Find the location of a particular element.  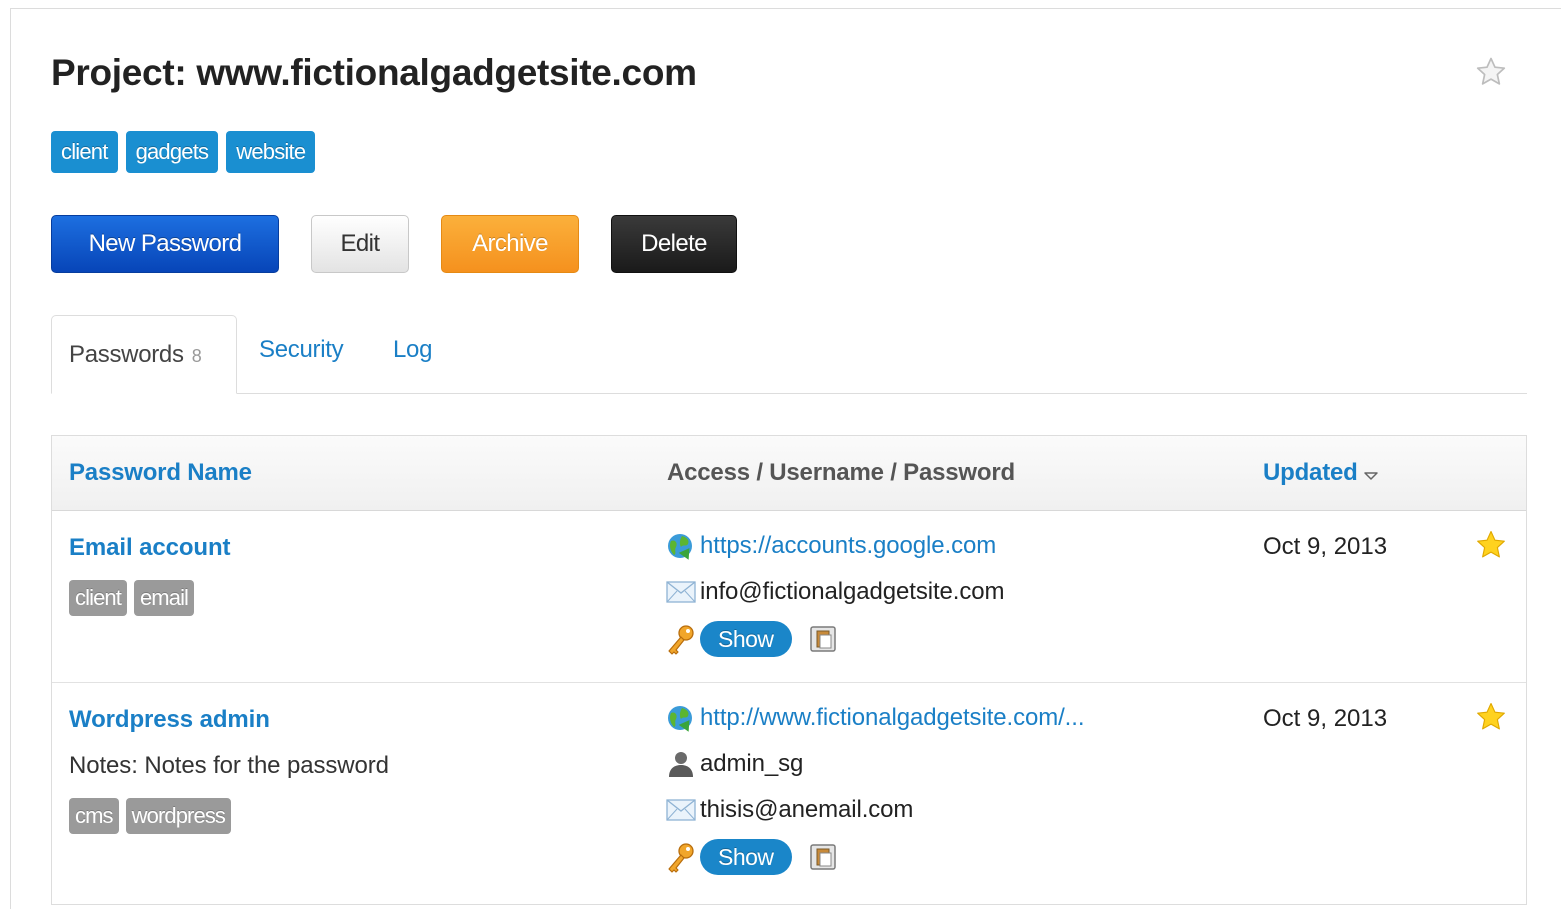

column-header-updated-label: Updated is located at coordinates (1310, 472).